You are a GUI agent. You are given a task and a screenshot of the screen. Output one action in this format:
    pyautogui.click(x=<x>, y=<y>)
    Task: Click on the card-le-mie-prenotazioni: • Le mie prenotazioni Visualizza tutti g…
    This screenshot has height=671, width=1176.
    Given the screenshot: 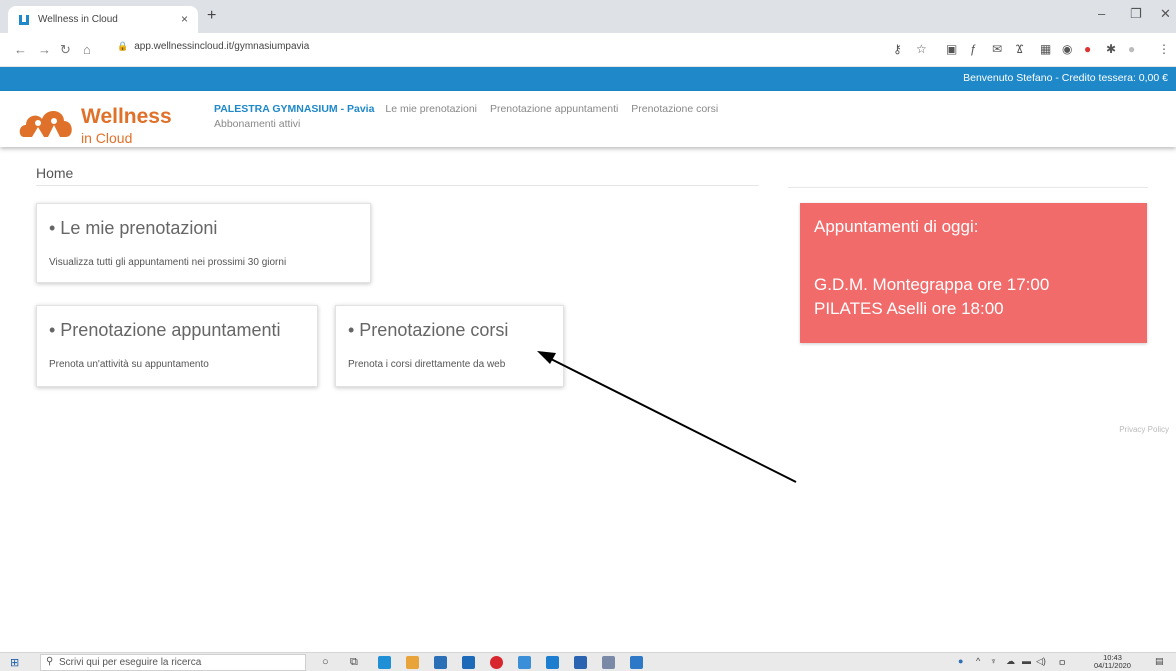 What is the action you would take?
    pyautogui.click(x=203, y=243)
    